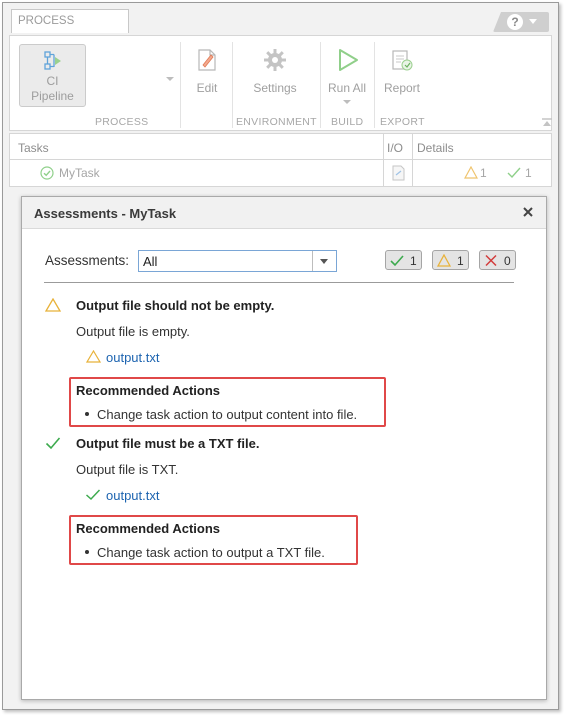 This screenshot has width=564, height=715. I want to click on assessment-title: Output file must be a TXT file., so click(168, 443).